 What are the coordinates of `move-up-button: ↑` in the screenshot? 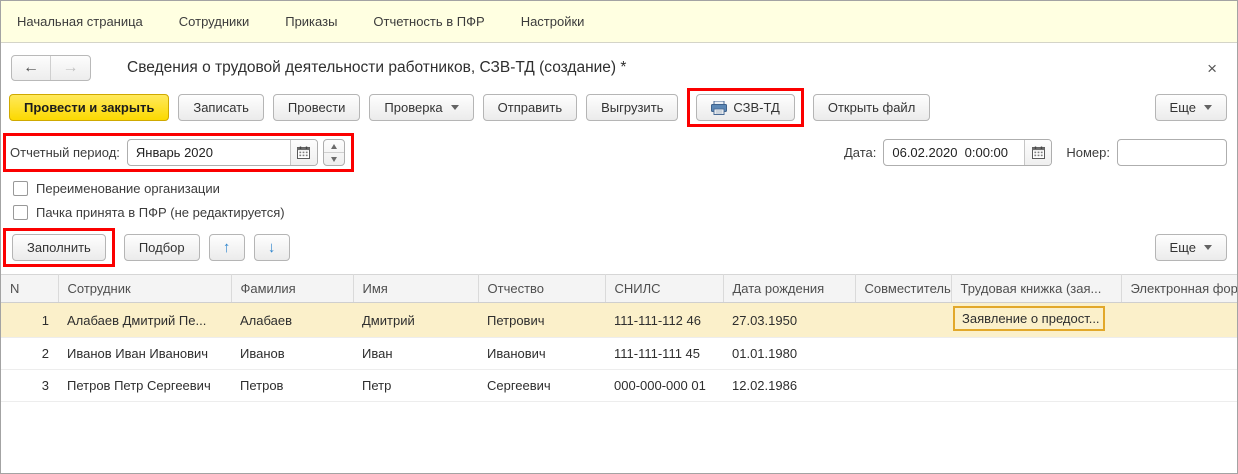 It's located at (226, 247).